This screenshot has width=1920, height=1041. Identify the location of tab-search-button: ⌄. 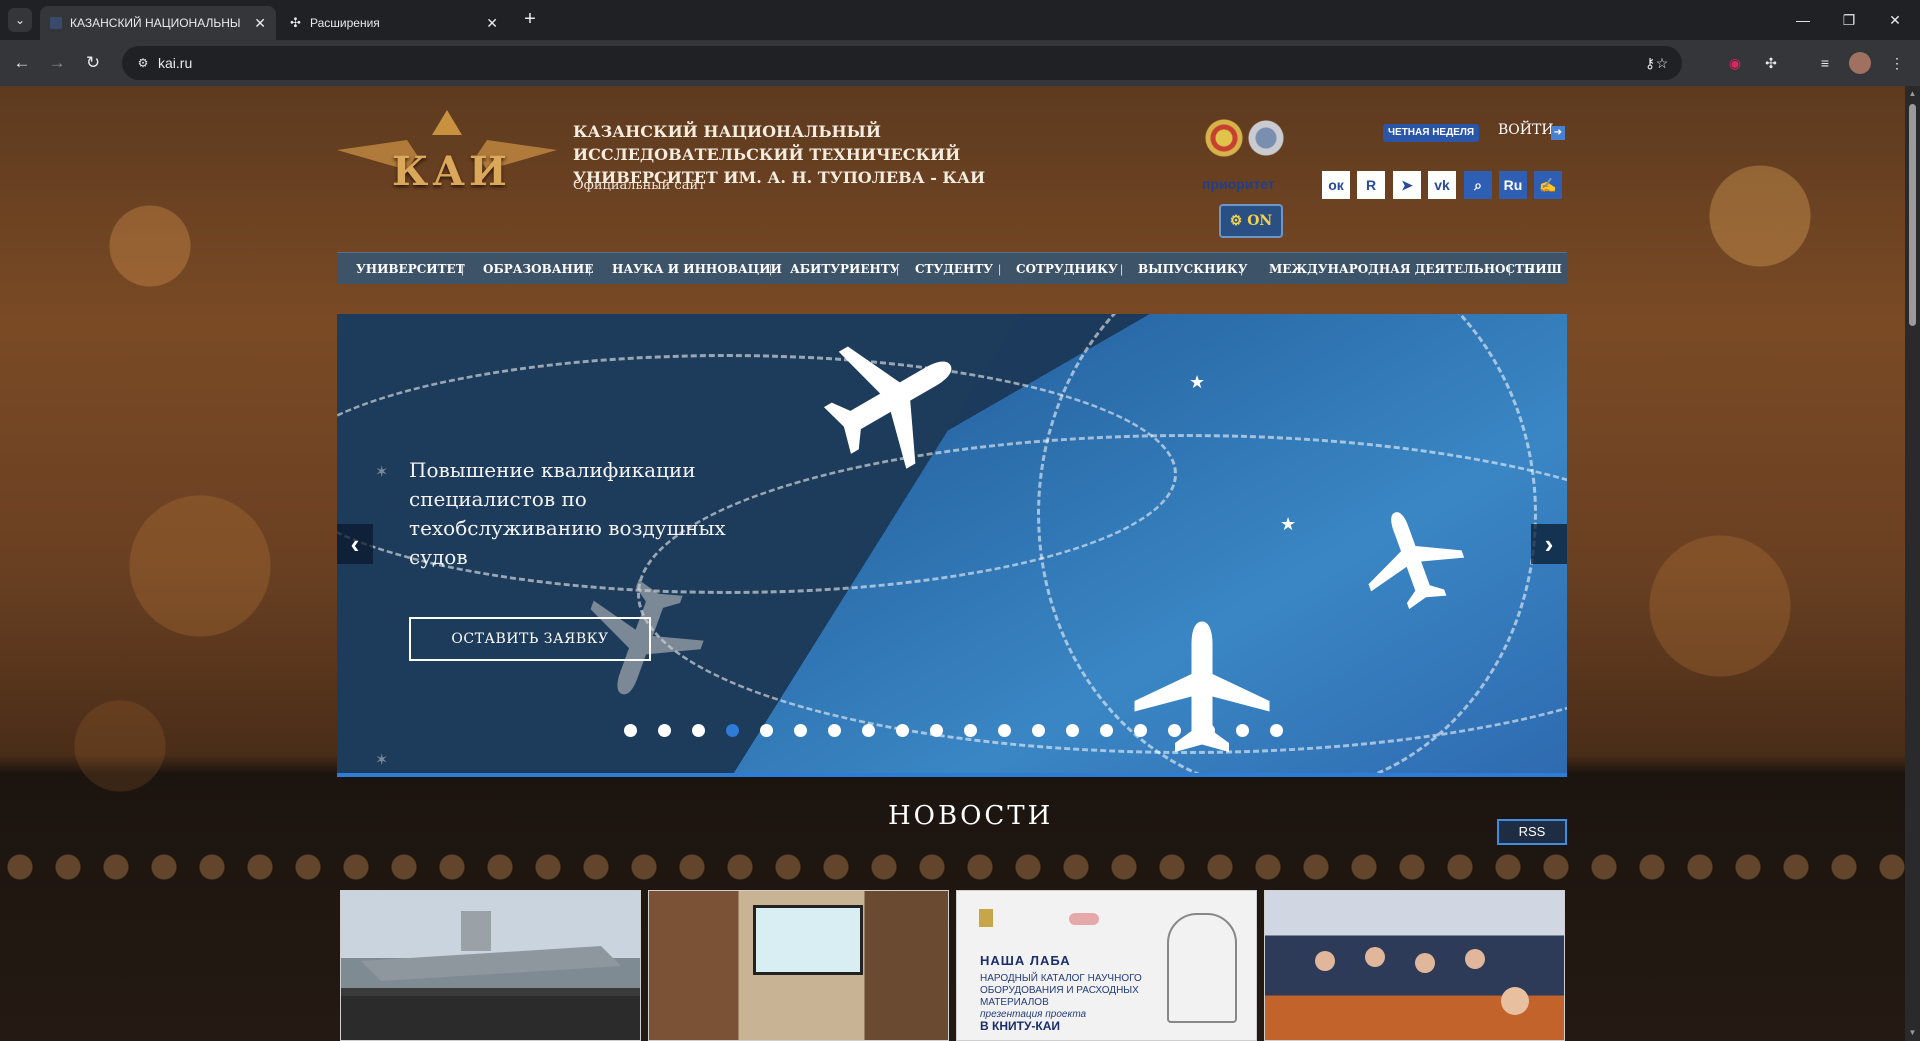
(20, 20).